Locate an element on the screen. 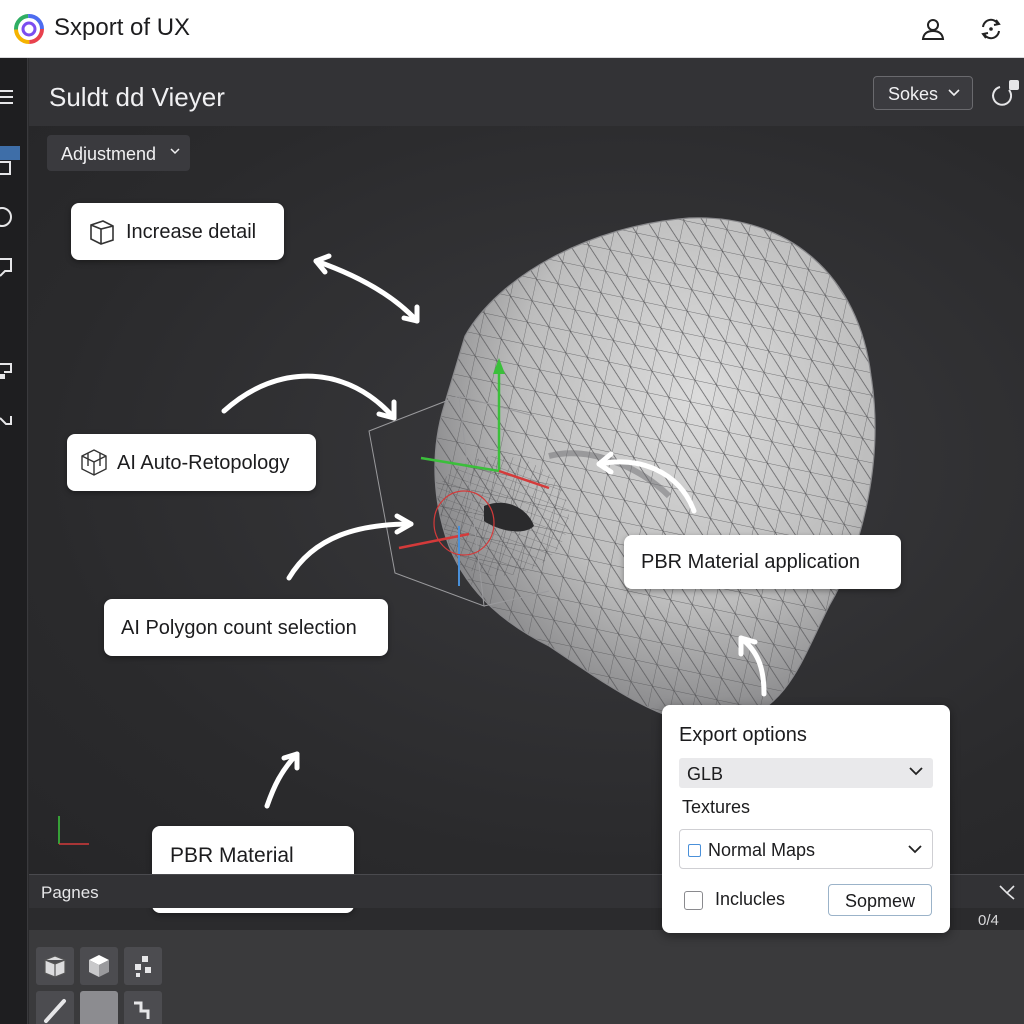  page-count: 0/4 is located at coordinates (988, 920).